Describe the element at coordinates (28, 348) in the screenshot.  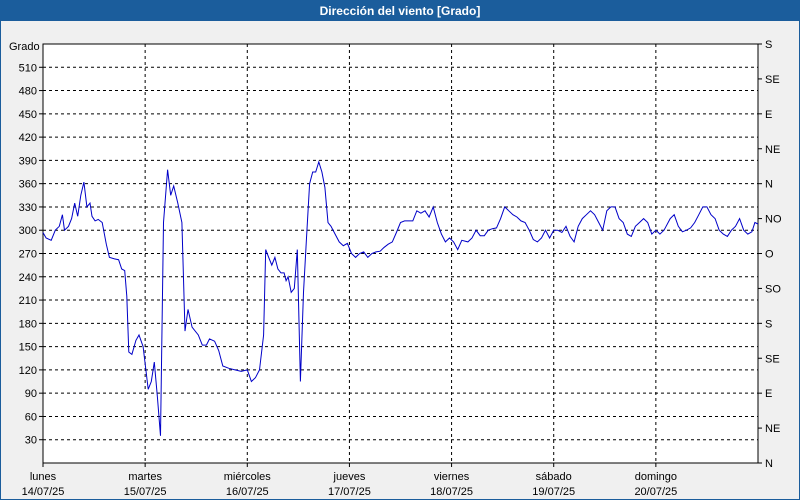
I see `y-tick-label: 150` at that location.